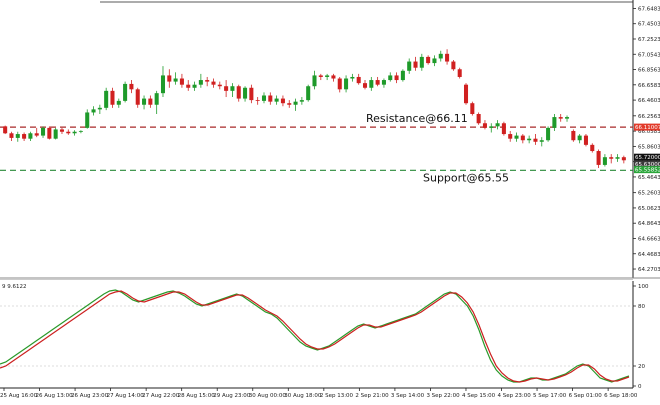 This screenshot has height=405, width=660. What do you see at coordinates (372, 396) in the screenshot?
I see `time-tick-label: 2 Sep 21:00` at bounding box center [372, 396].